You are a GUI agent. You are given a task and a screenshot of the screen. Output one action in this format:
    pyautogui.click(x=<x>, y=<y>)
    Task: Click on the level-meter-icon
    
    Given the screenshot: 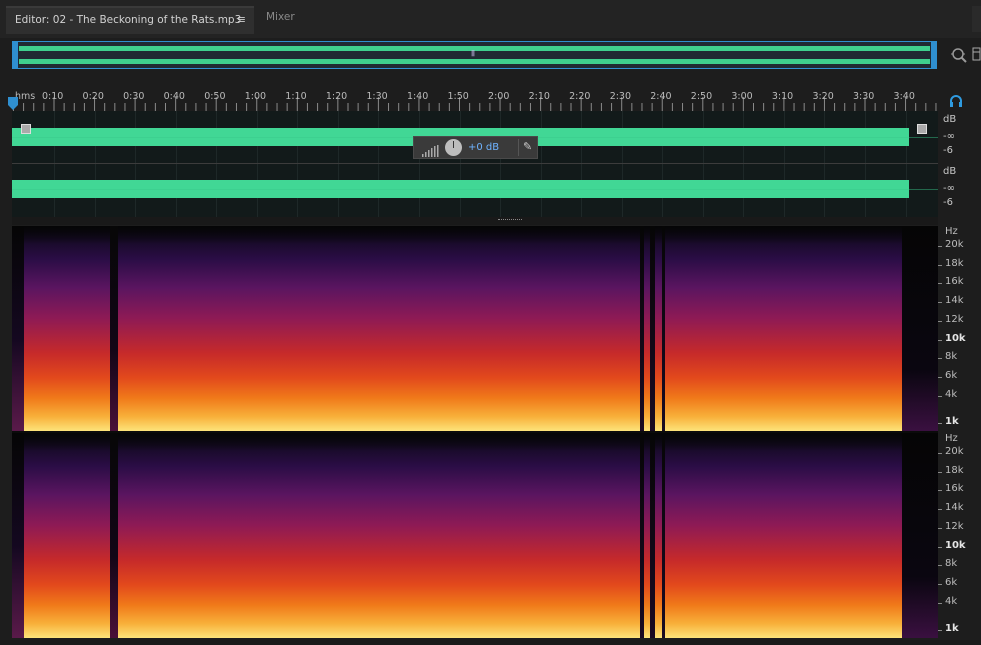 What is the action you would take?
    pyautogui.click(x=431, y=151)
    